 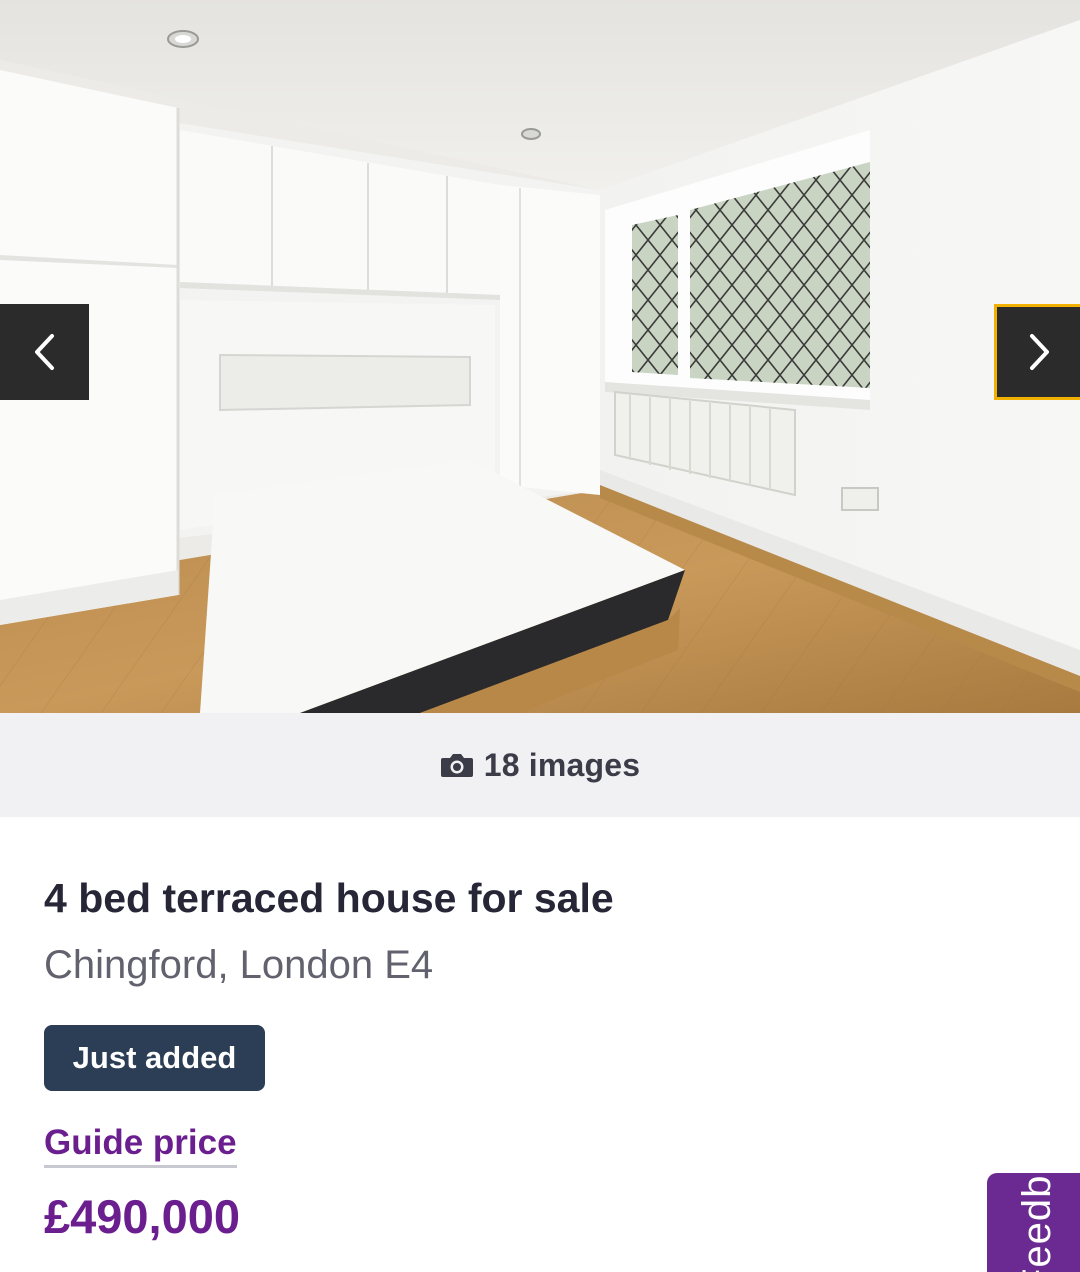 I want to click on status-badge: Just added, so click(x=154, y=1058).